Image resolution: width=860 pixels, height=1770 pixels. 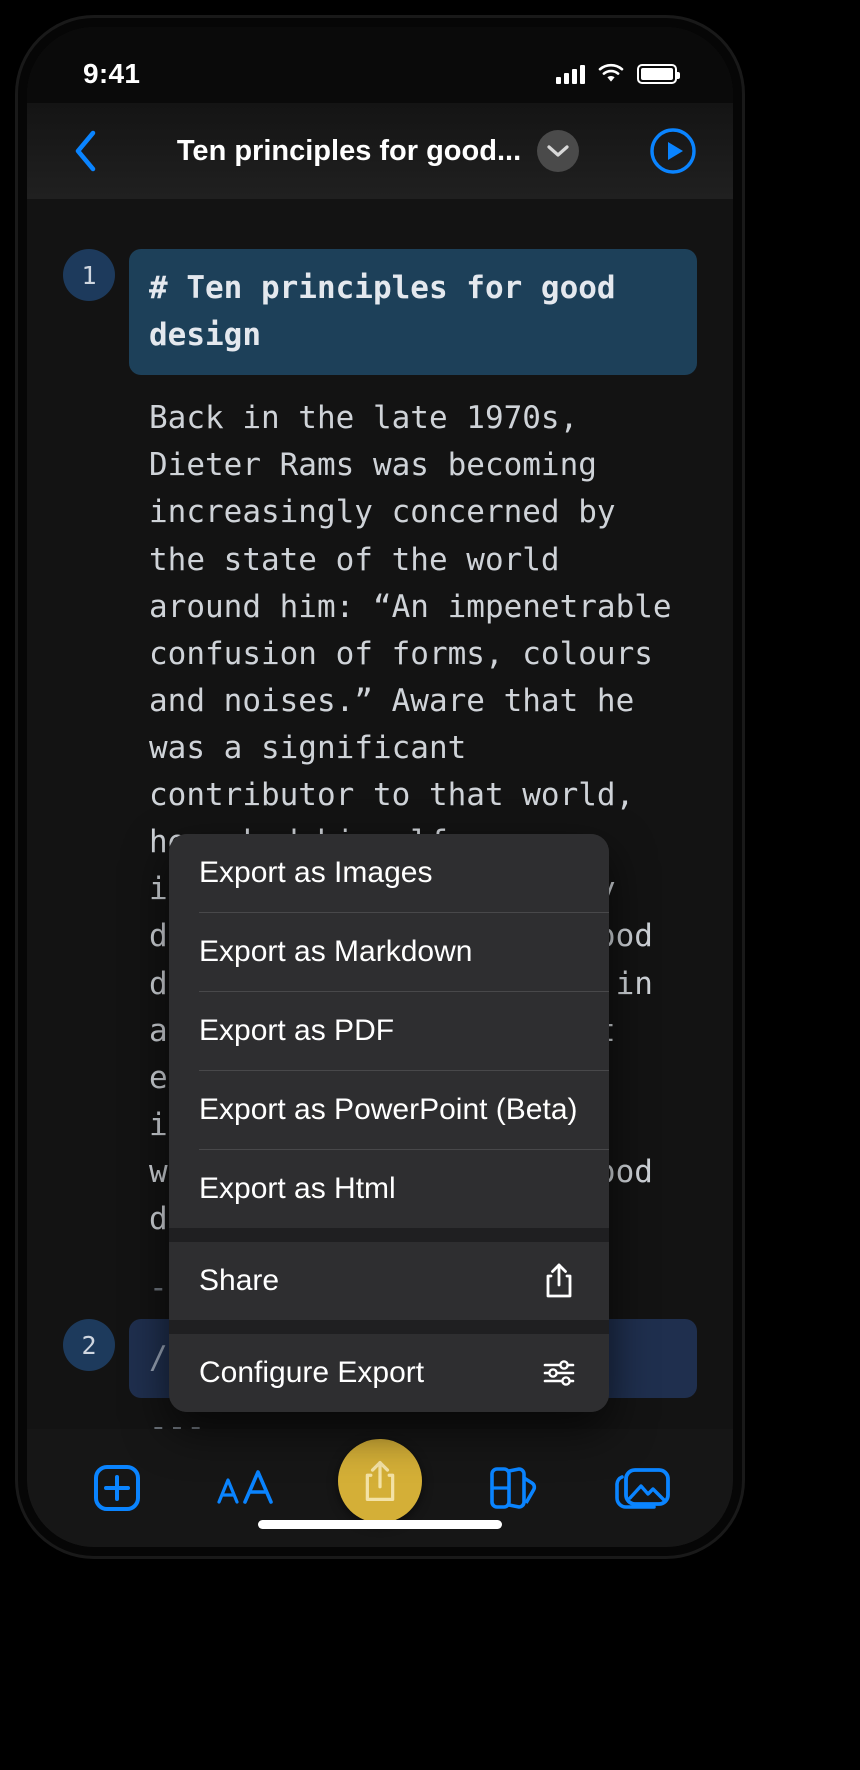 I want to click on status-indicators, so click(x=618, y=74).